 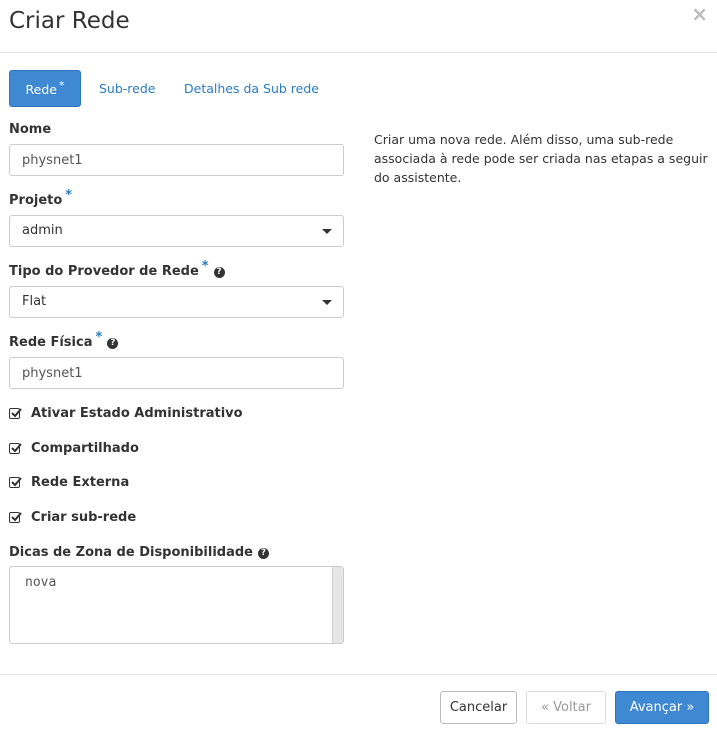 I want to click on tab-rede: Rede *, so click(x=45, y=88).